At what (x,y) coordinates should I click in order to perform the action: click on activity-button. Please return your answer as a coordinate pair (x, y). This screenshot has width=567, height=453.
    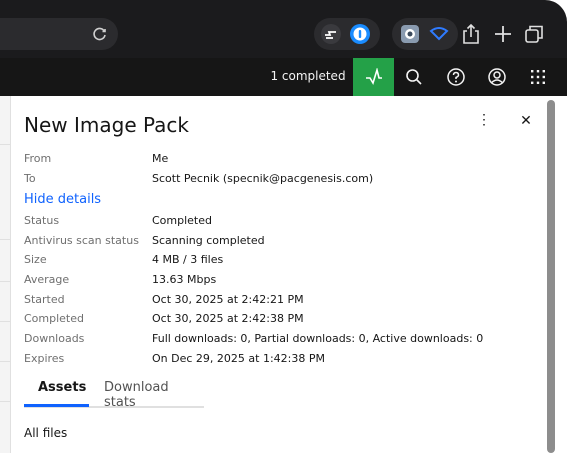
    Looking at the image, I should click on (373, 77).